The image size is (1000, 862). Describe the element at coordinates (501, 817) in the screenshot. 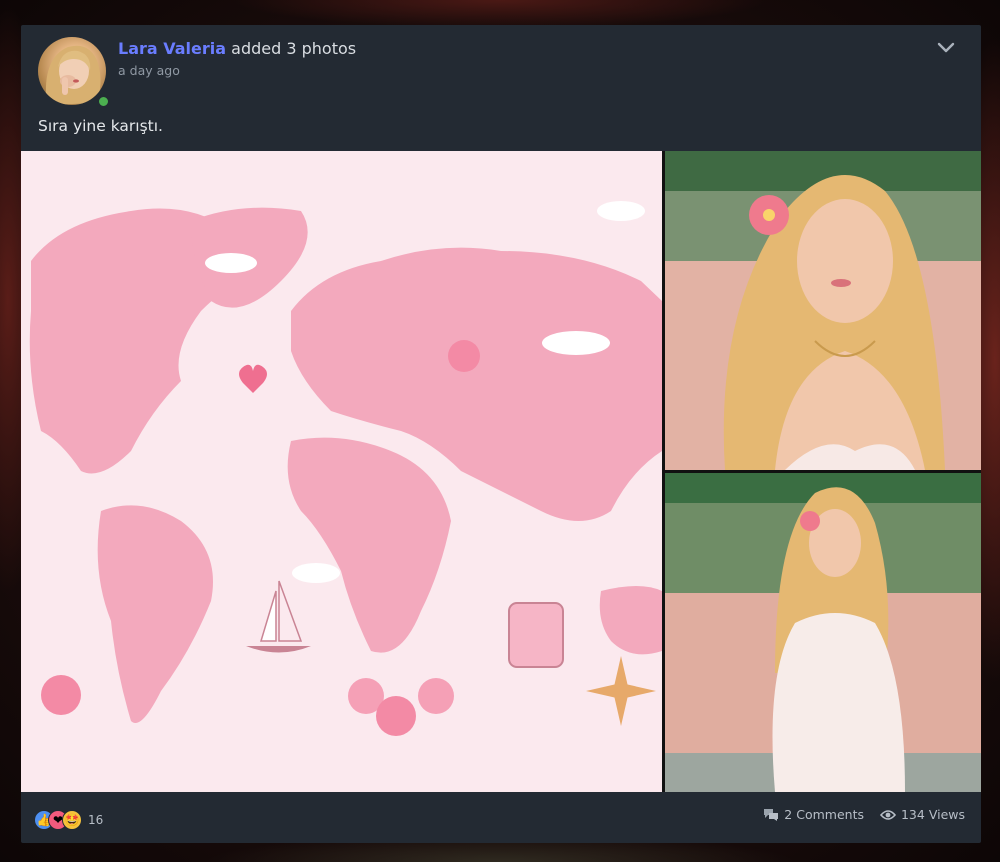

I see `post-footer: 👍 ❤ 🤩 16 2 Comments 134 Views` at that location.